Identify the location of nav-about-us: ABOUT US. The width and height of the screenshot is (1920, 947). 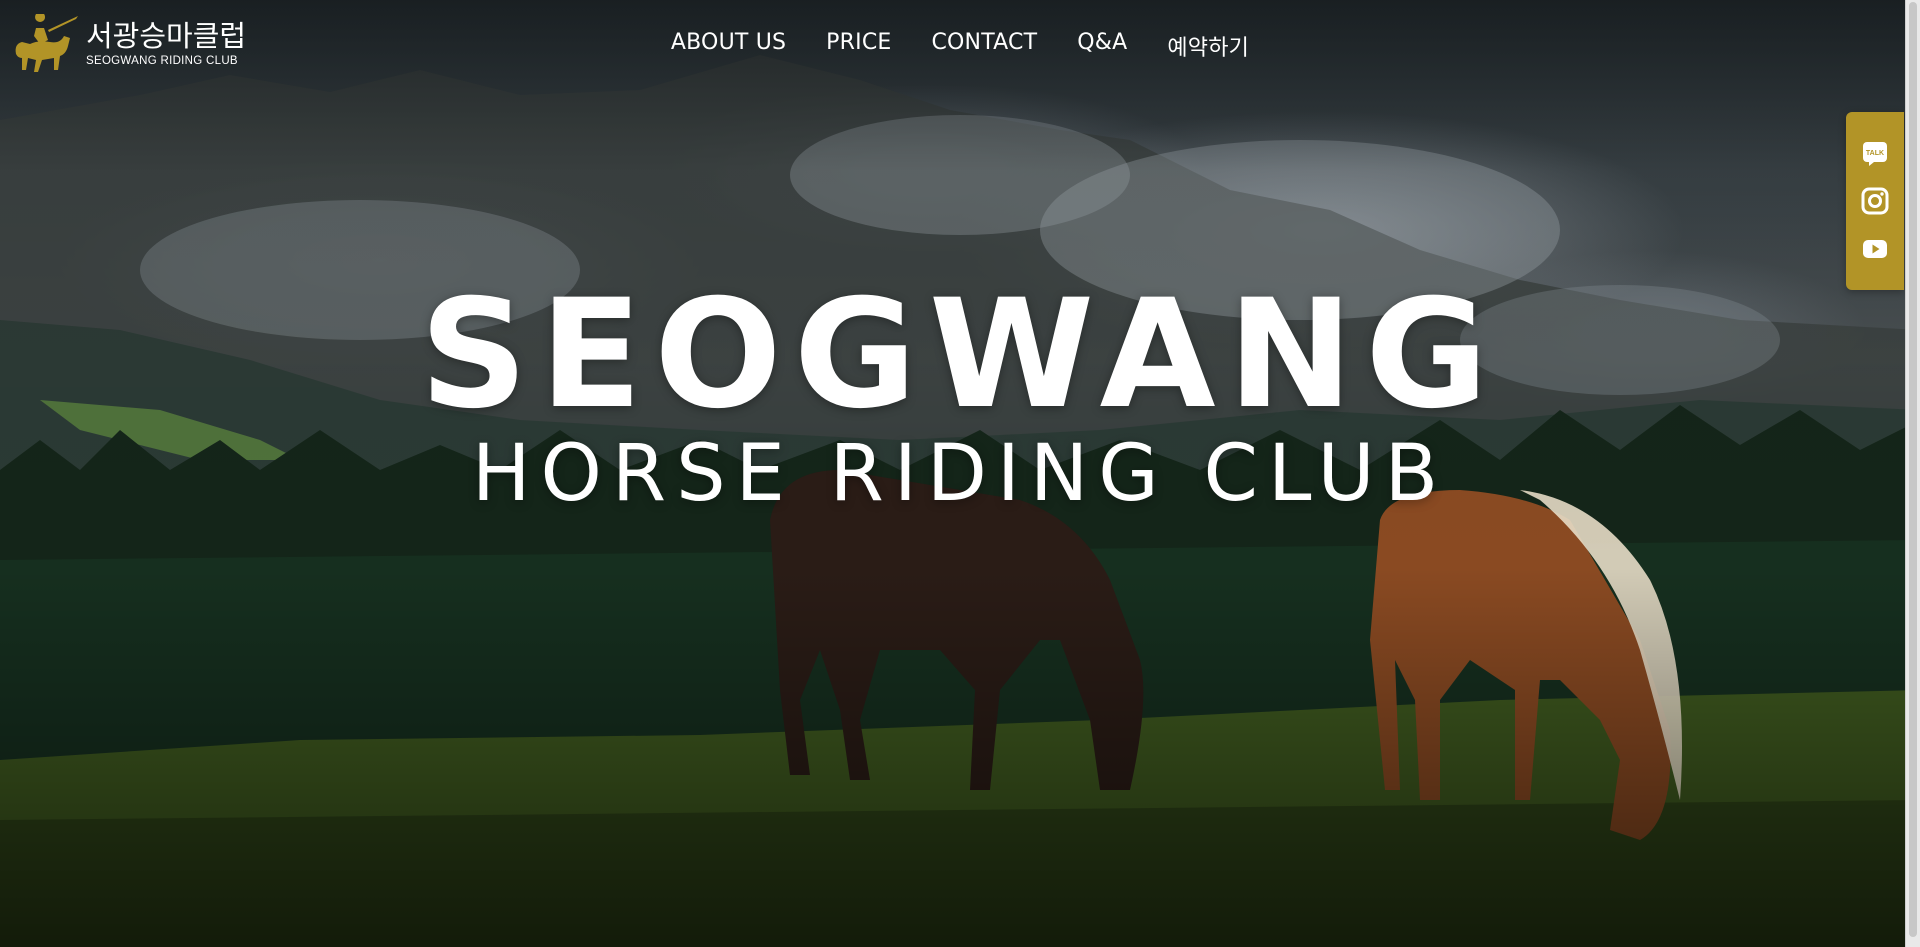
(728, 42).